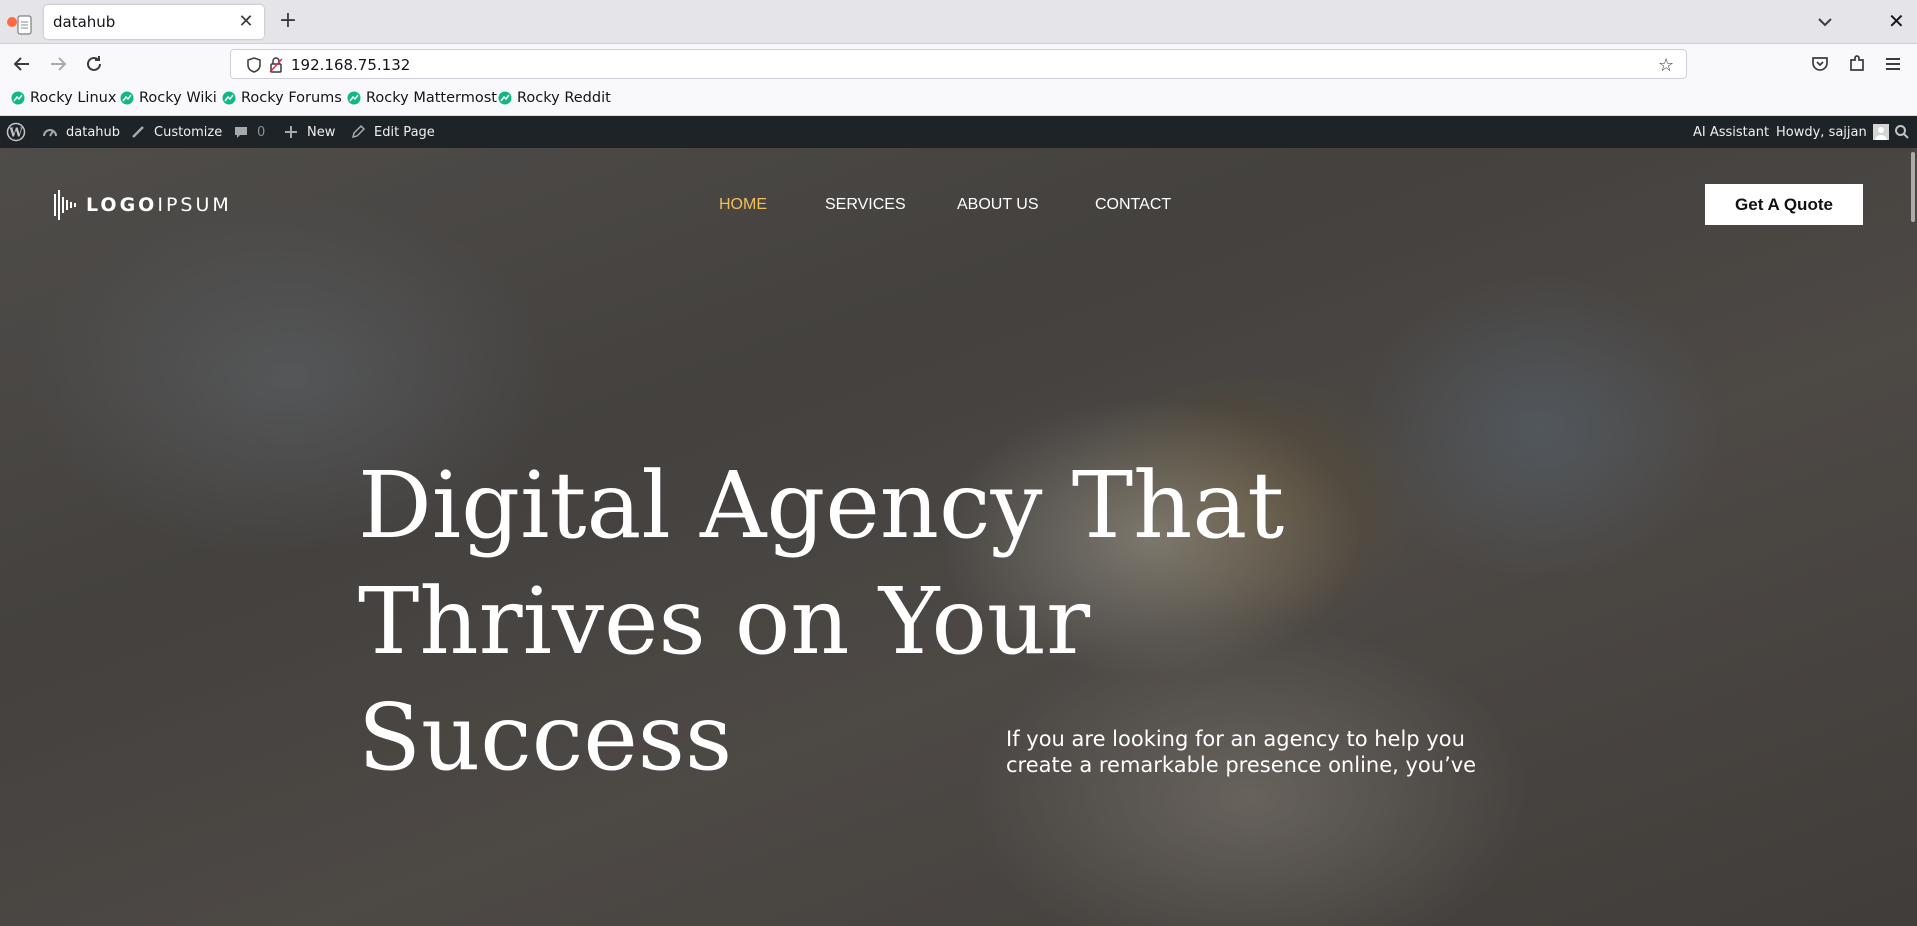  What do you see at coordinates (865, 205) in the screenshot?
I see `nav-services: SERVICES` at bounding box center [865, 205].